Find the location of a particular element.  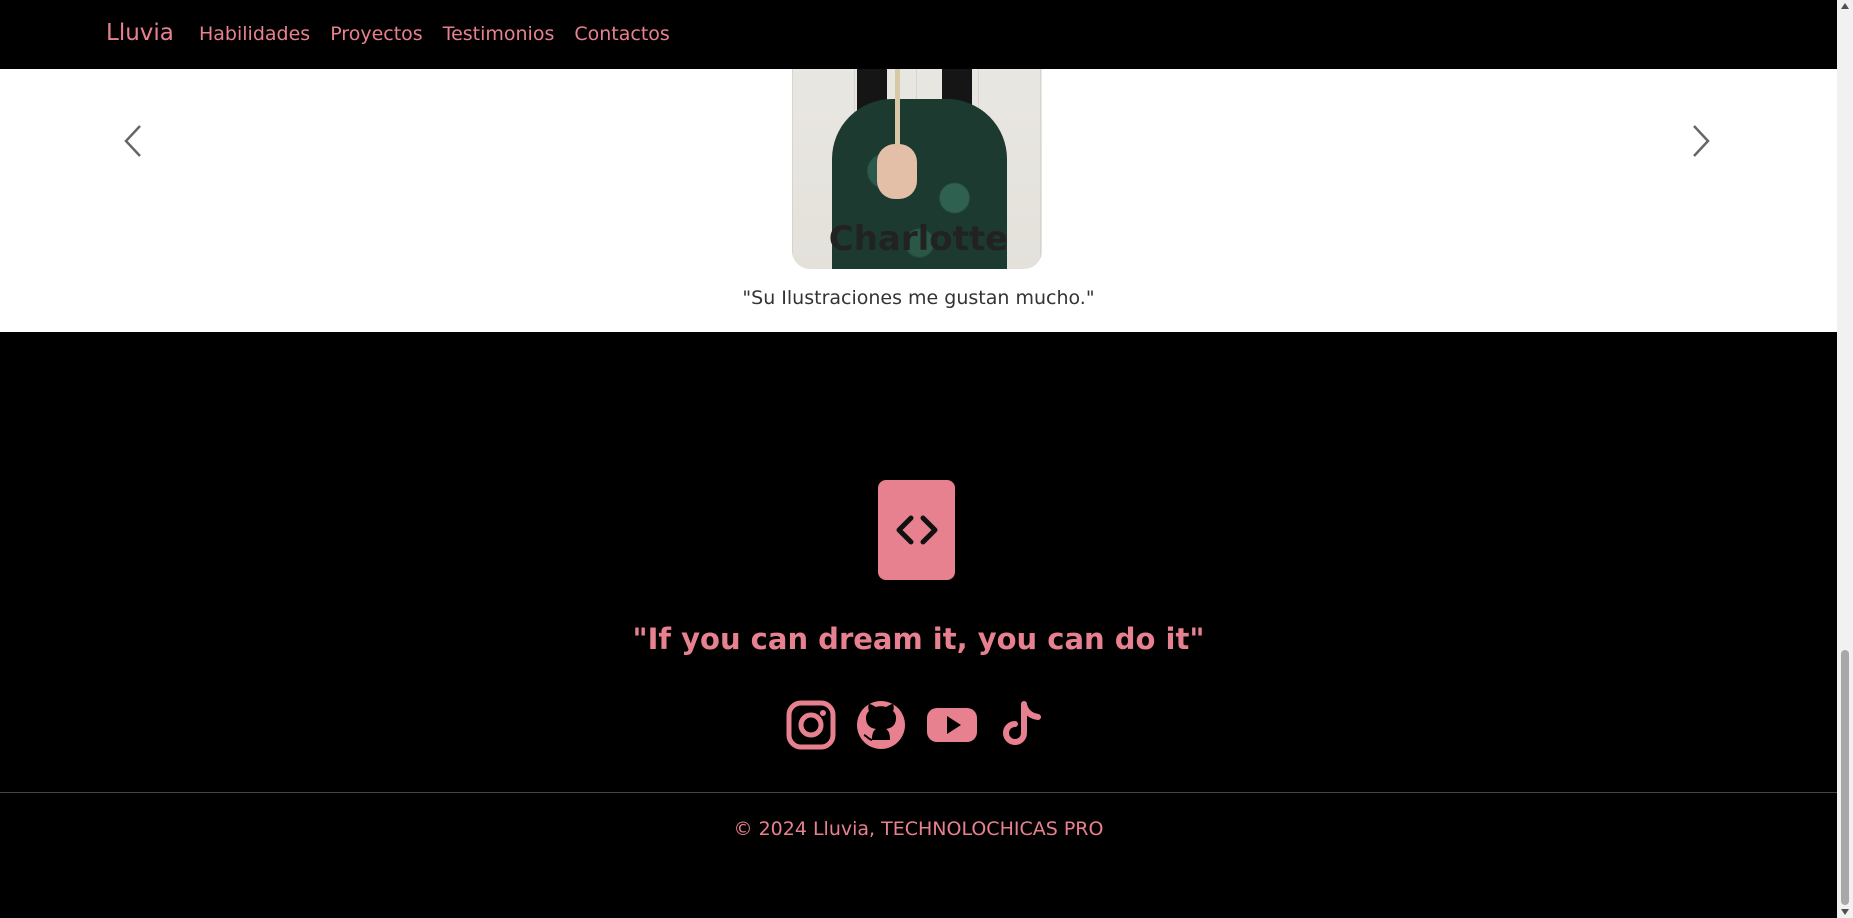

chevron-right-icon is located at coordinates (1701, 141).